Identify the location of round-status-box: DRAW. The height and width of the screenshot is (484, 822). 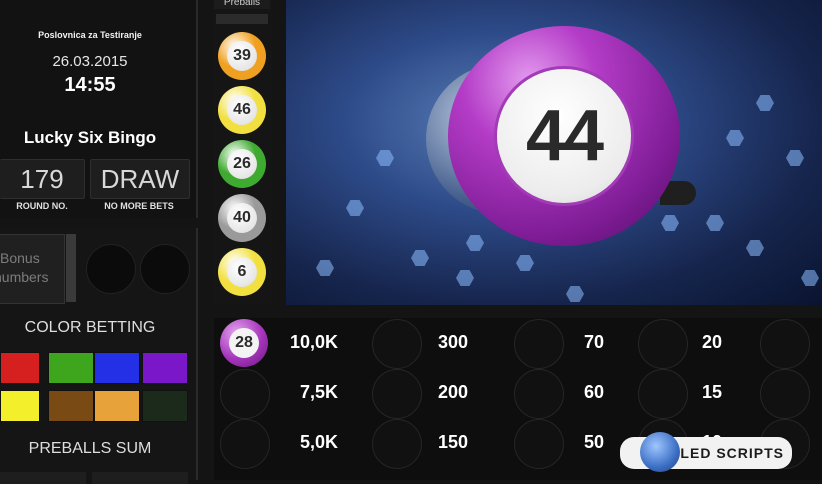
(140, 179).